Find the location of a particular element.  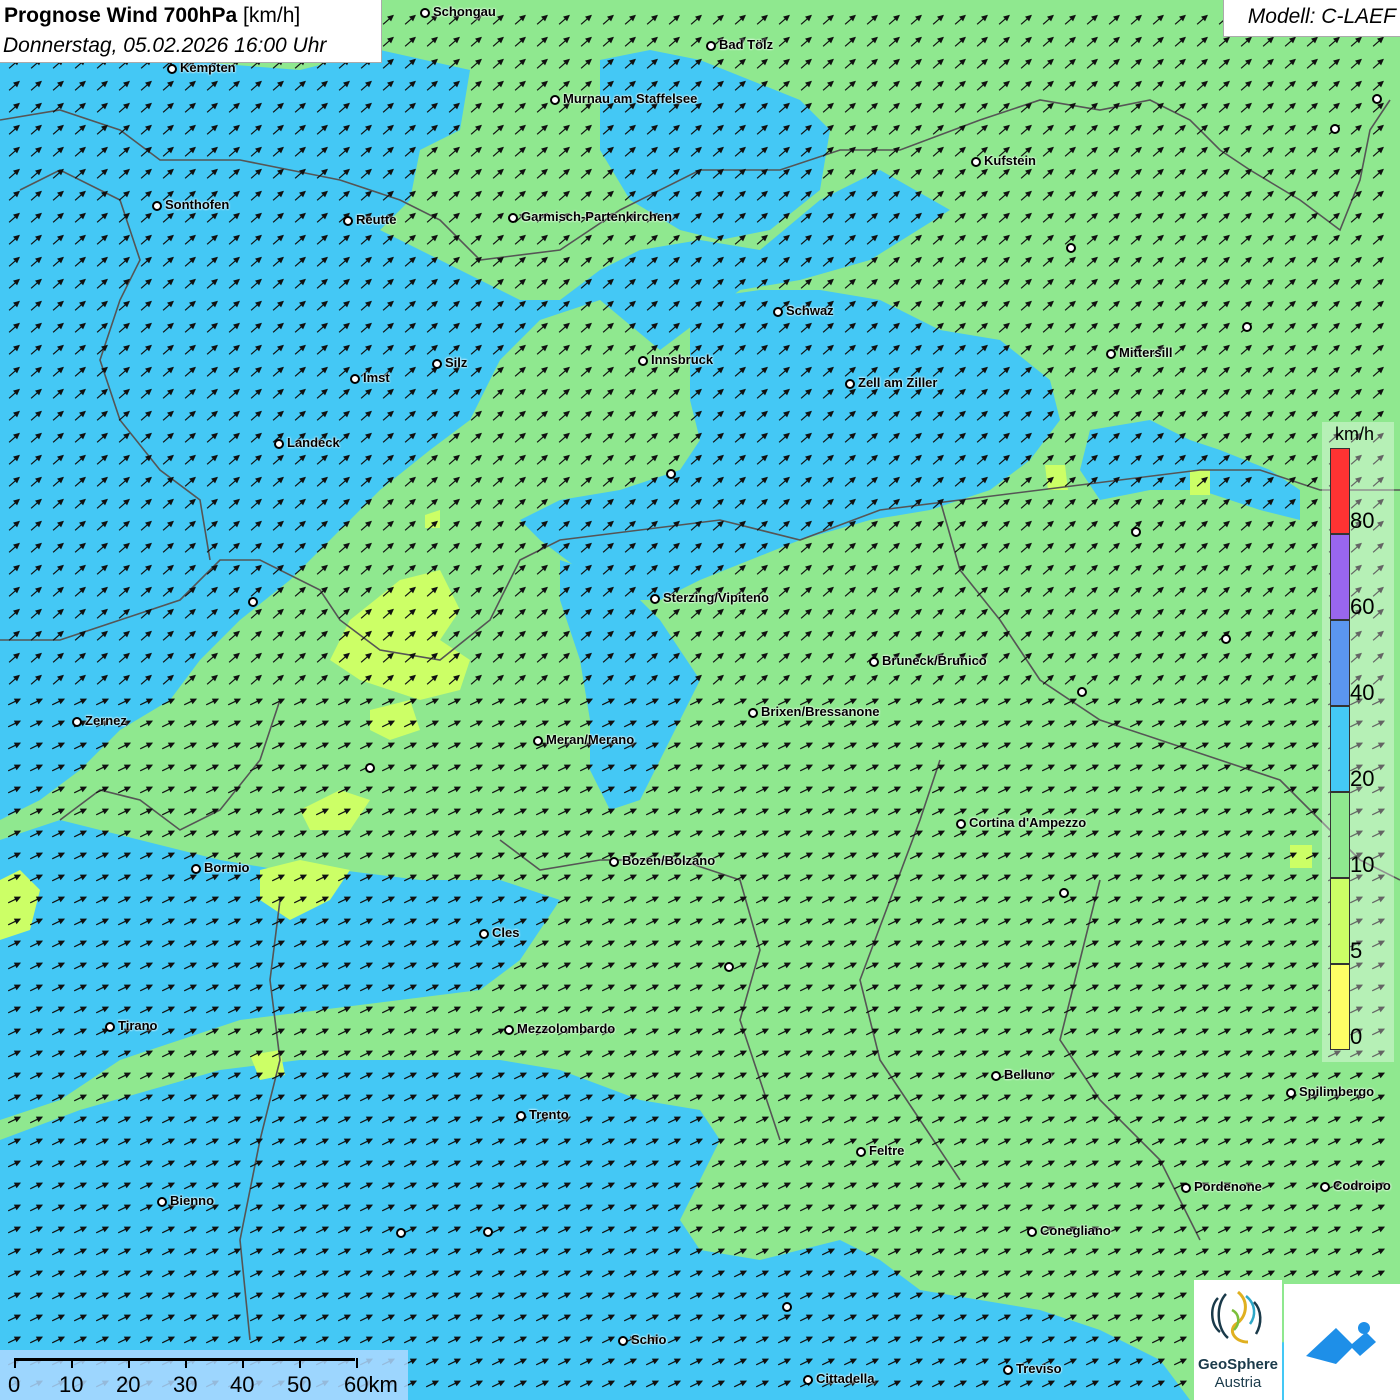

legend: km/h 0 5 10 20 40 60 80 is located at coordinates (1358, 742).